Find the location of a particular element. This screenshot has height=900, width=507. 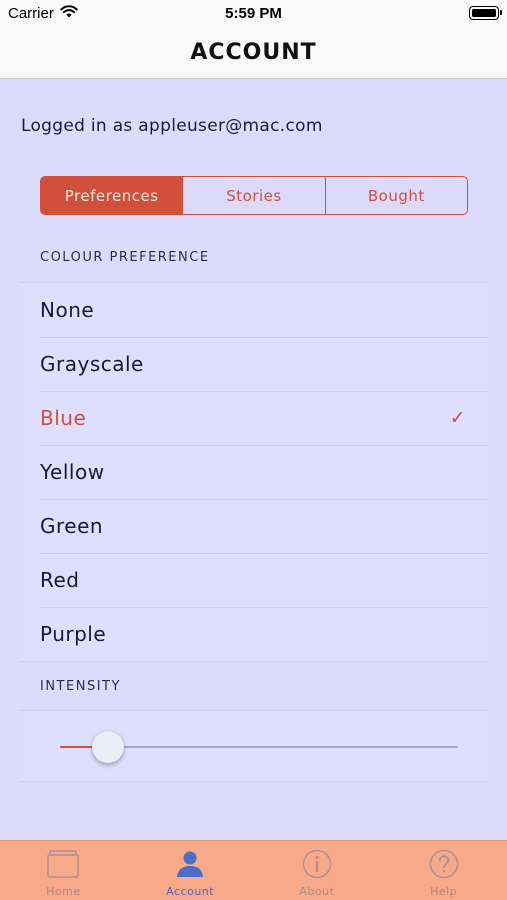

colour-option-label: None is located at coordinates (67, 310).